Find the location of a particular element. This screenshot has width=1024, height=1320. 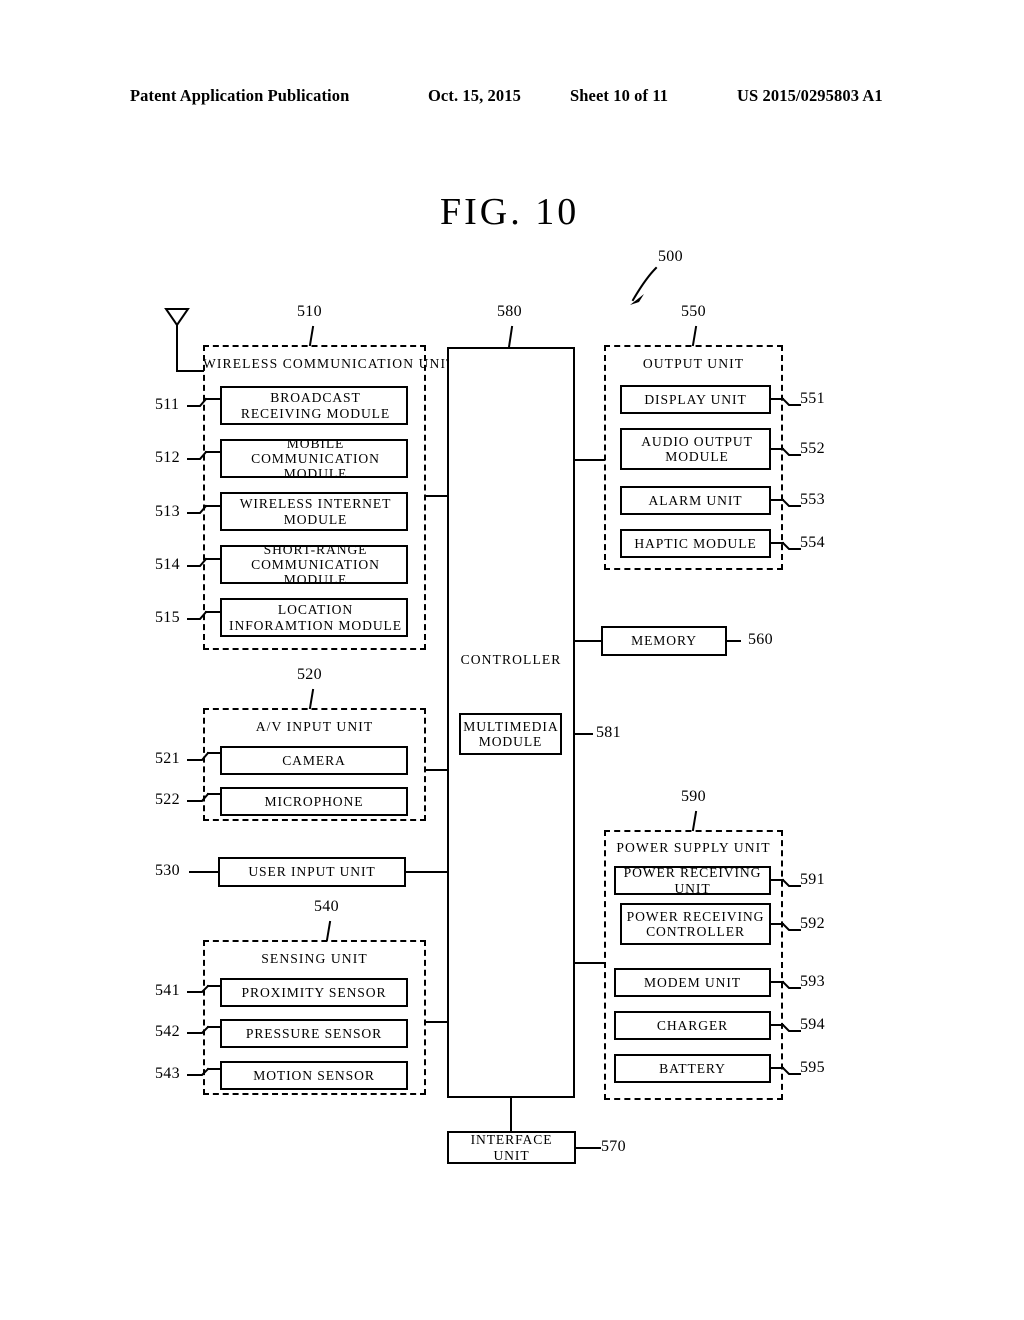

power-receiving-controller-block: POWER RECEIVING CONTROLLER is located at coordinates (695, 924).